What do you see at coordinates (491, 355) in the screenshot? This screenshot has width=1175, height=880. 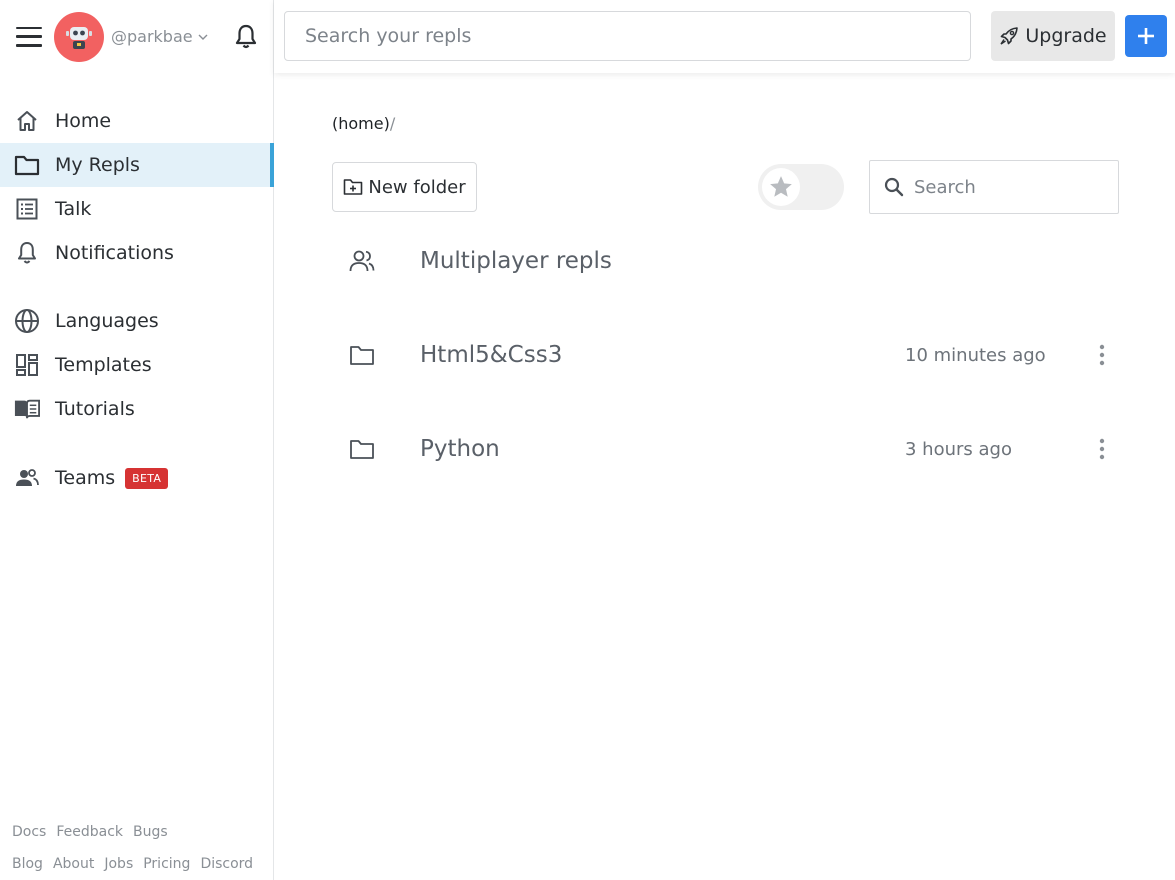 I see `item-name: Html5&Css3` at bounding box center [491, 355].